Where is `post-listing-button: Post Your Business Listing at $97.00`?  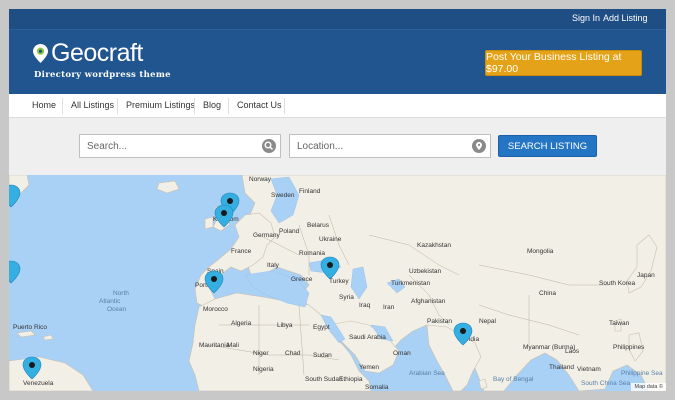
post-listing-button: Post Your Business Listing at $97.00 is located at coordinates (563, 63).